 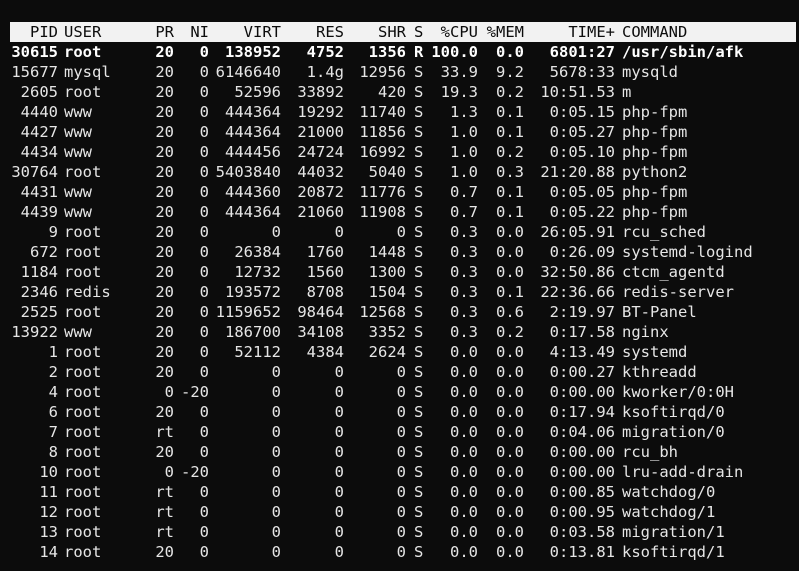 What do you see at coordinates (655, 172) in the screenshot?
I see `command-cell: python2` at bounding box center [655, 172].